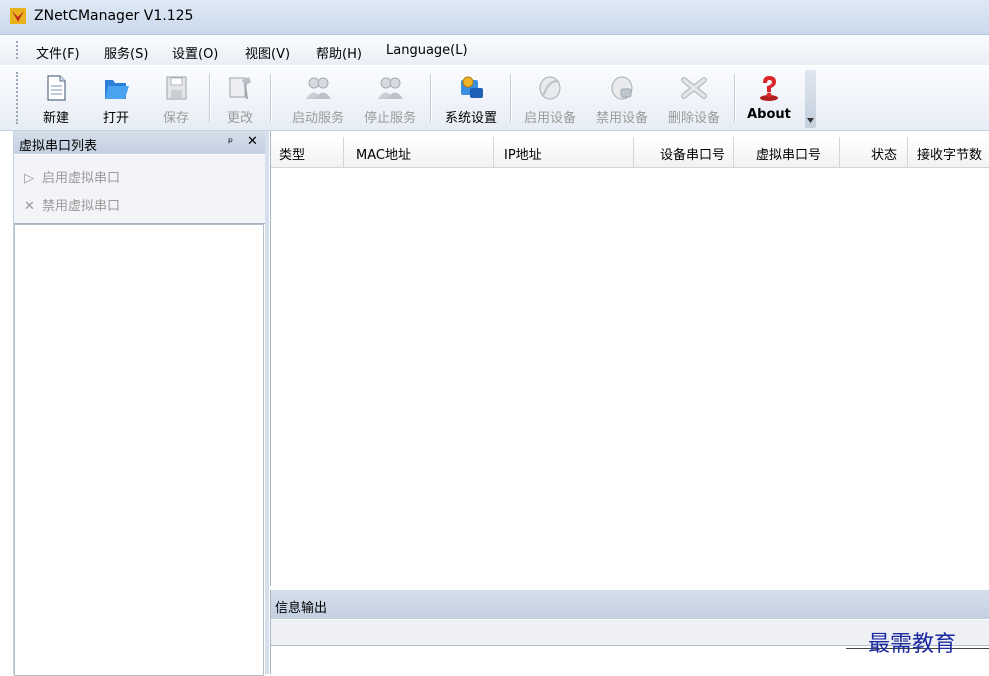 This screenshot has height=676, width=989. I want to click on start-service-label: 启动服务, so click(317, 118).